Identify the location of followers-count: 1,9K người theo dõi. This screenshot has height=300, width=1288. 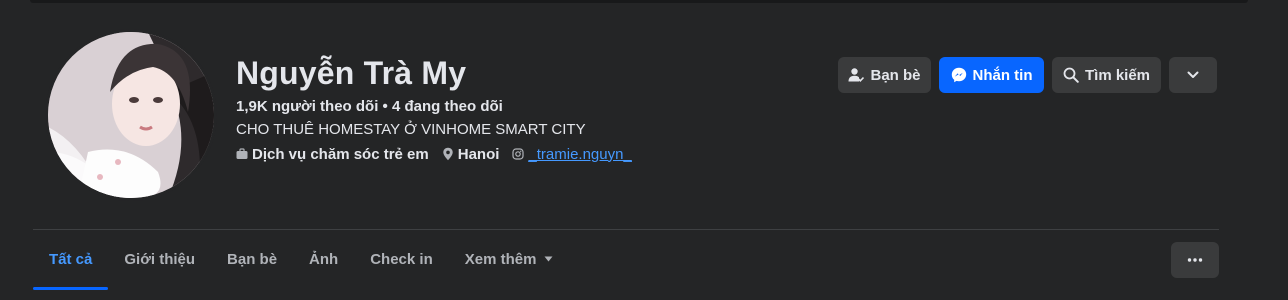
(307, 106).